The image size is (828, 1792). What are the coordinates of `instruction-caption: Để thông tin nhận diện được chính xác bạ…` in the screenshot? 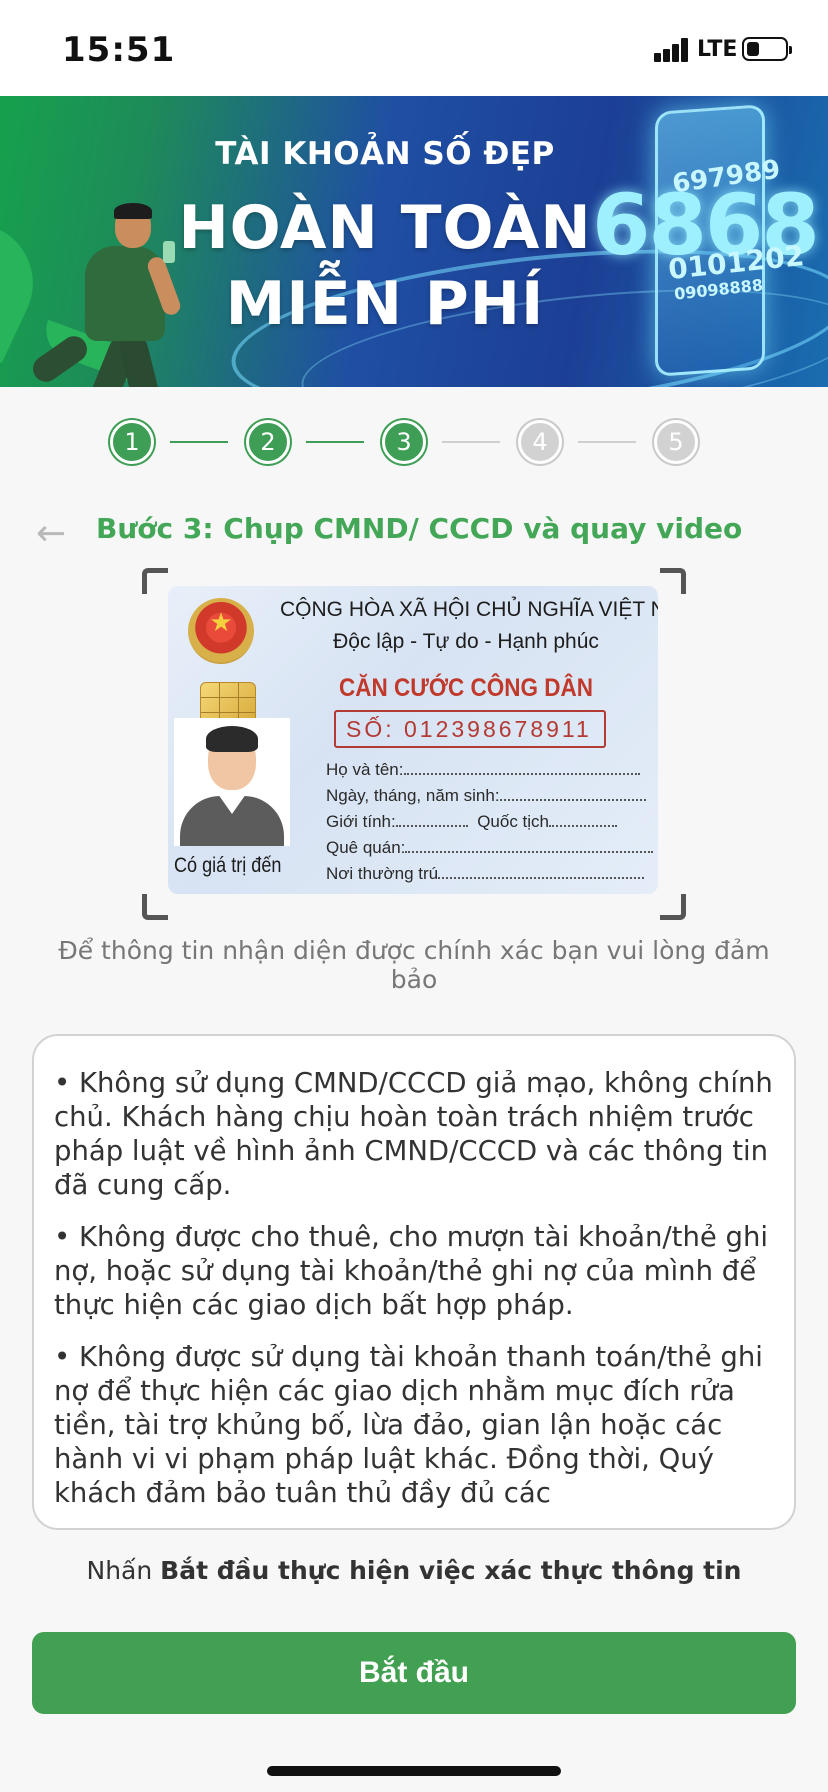 It's located at (414, 965).